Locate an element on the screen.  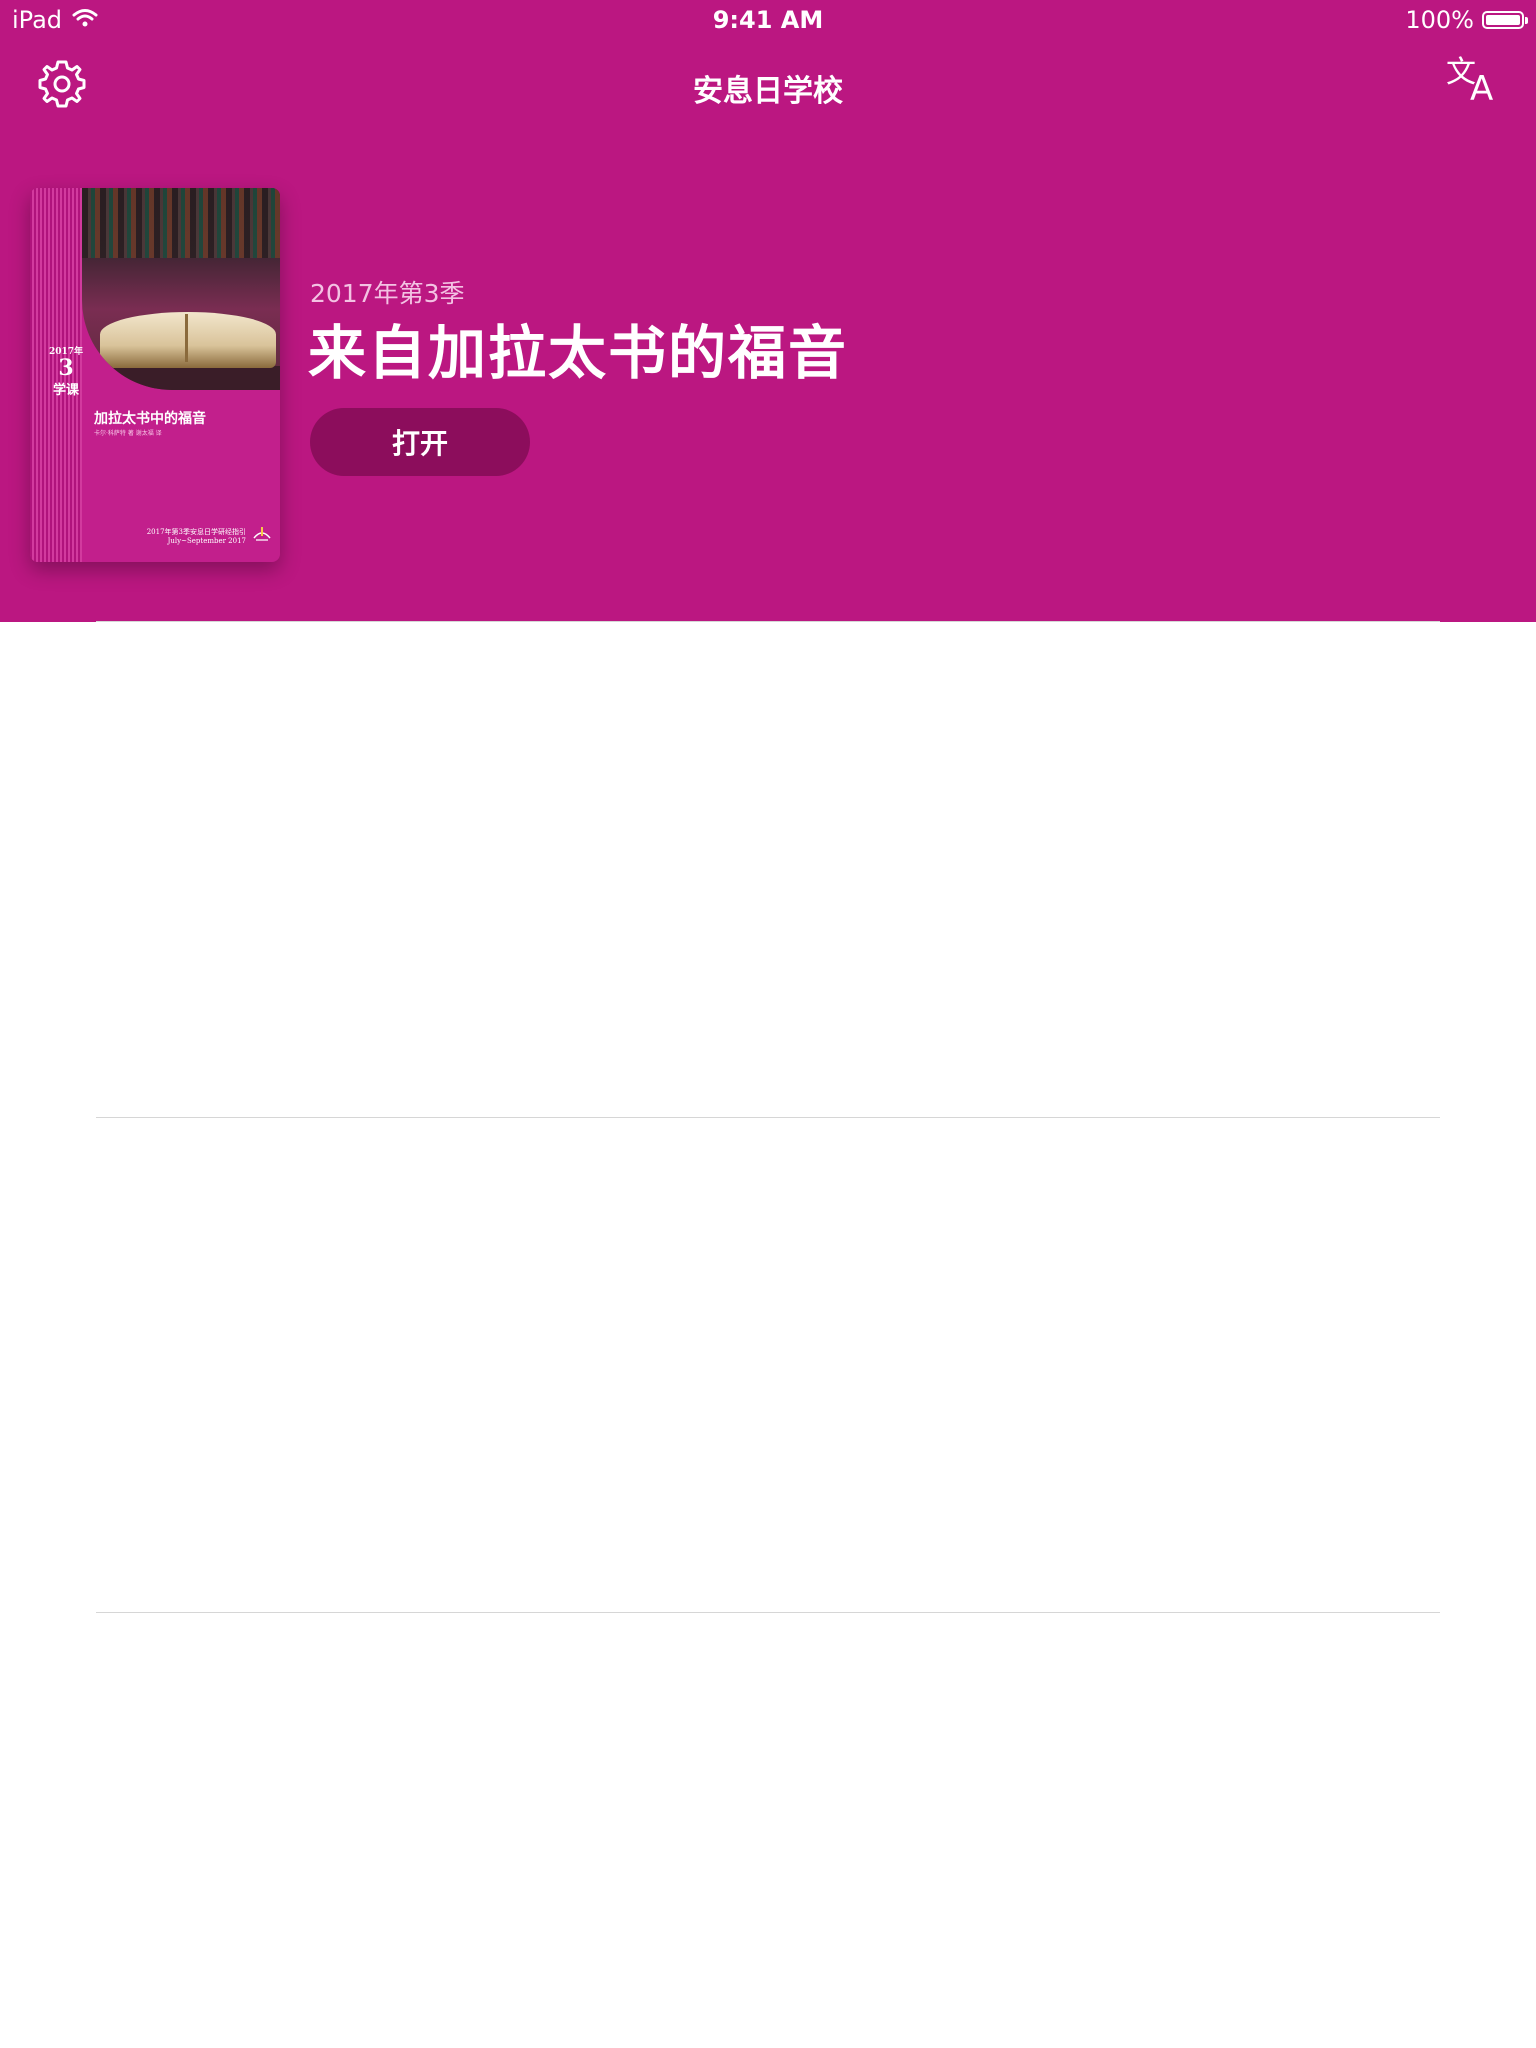
language-button: 文 A is located at coordinates (1472, 84).